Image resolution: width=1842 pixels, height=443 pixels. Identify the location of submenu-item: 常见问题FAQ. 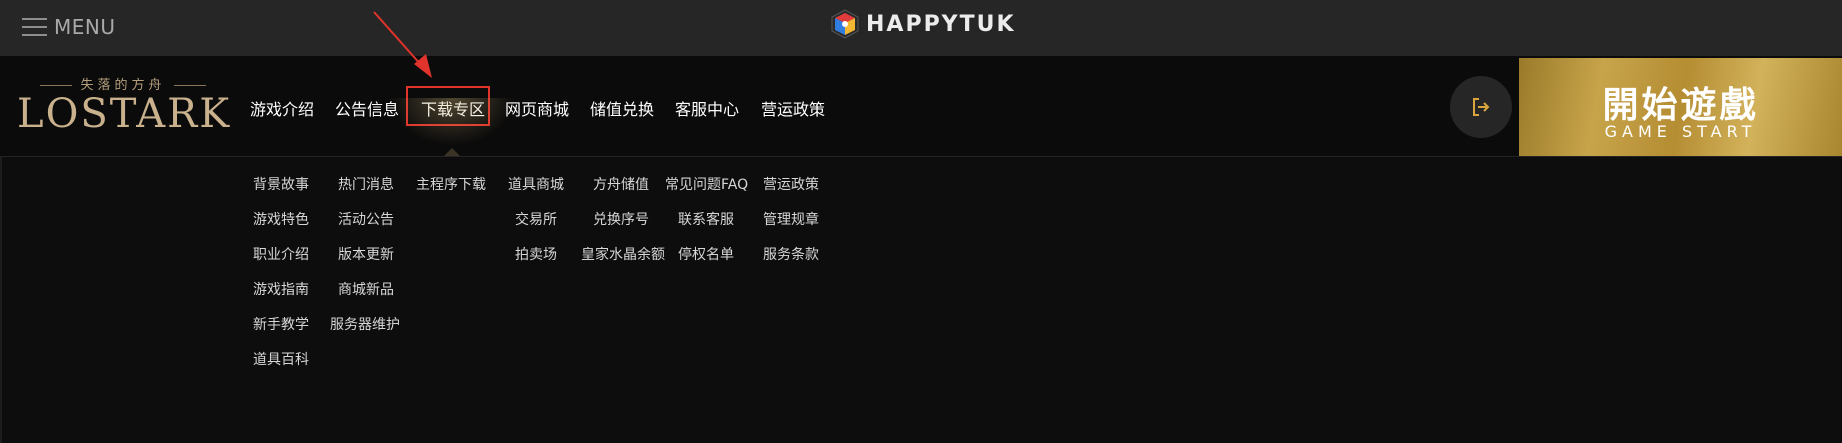
(706, 184).